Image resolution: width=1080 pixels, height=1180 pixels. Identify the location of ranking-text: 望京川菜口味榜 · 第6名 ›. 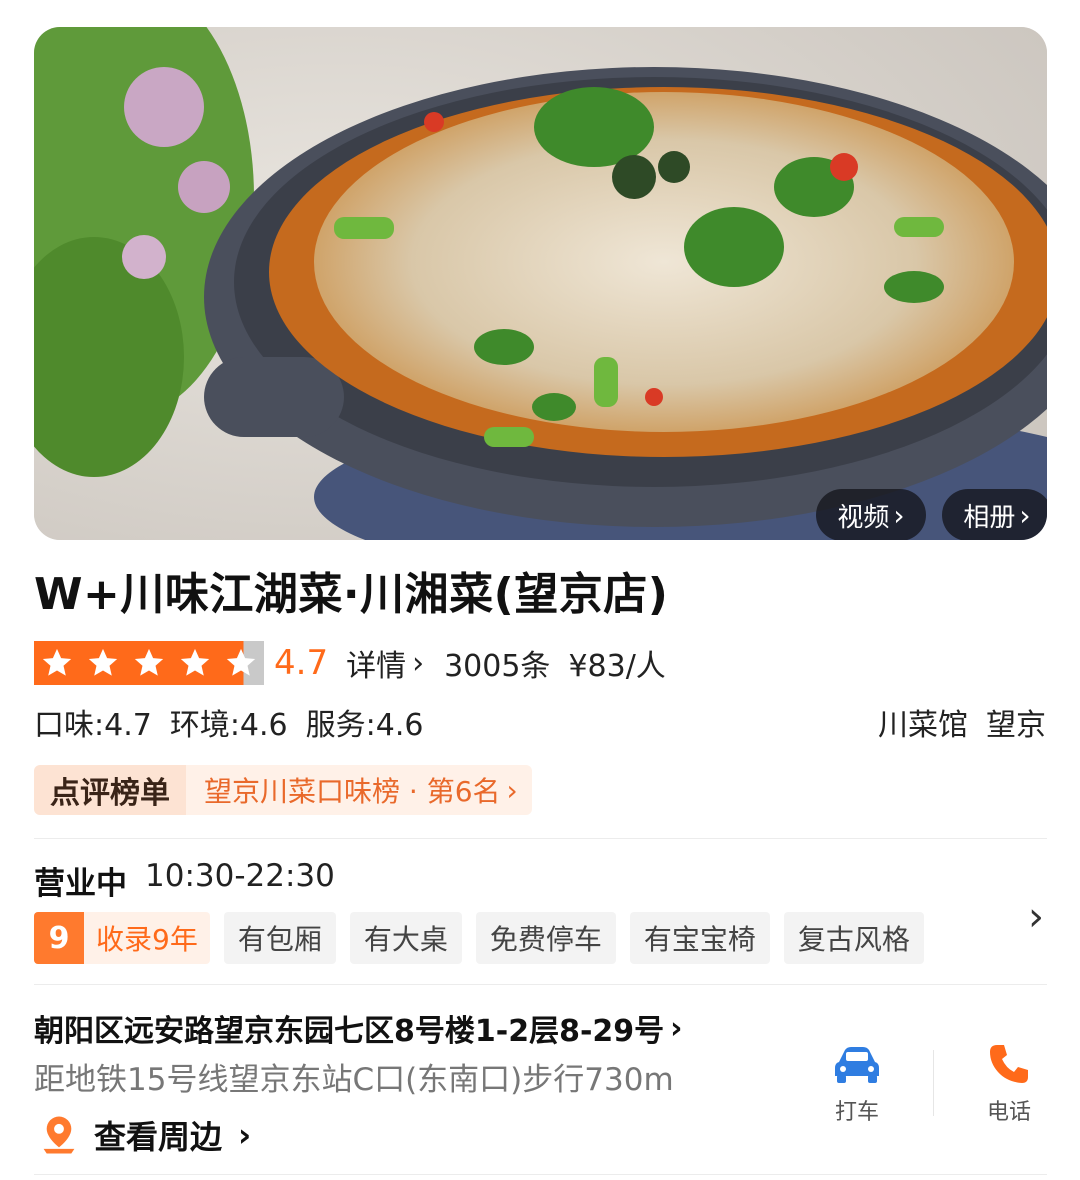
(359, 790).